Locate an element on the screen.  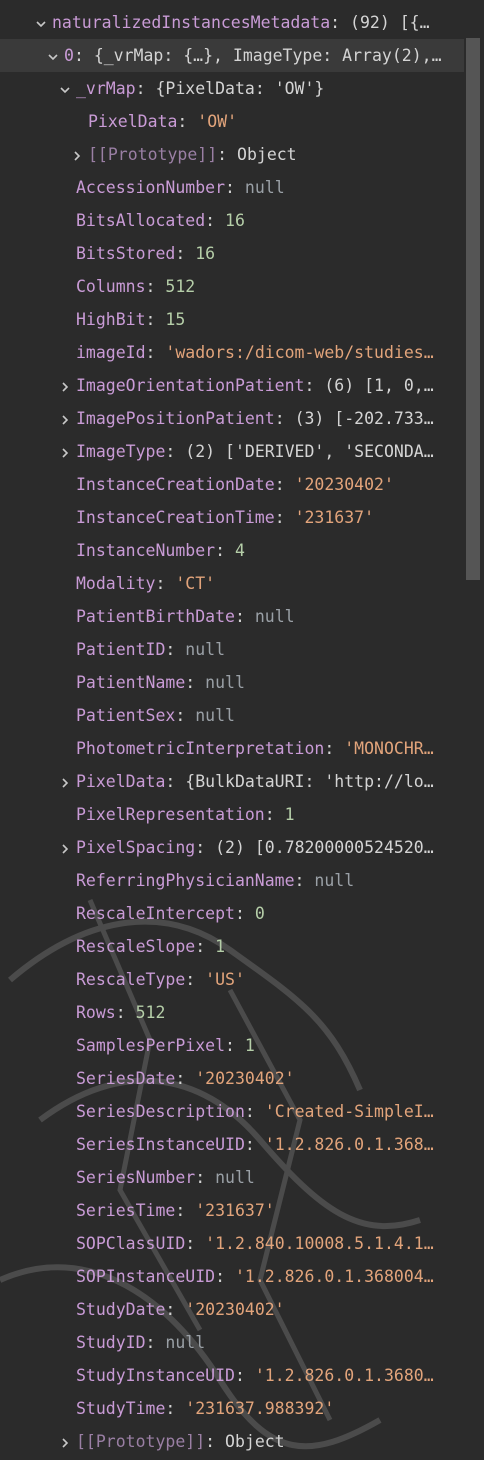
property-key: SeriesDate is located at coordinates (126, 1078).